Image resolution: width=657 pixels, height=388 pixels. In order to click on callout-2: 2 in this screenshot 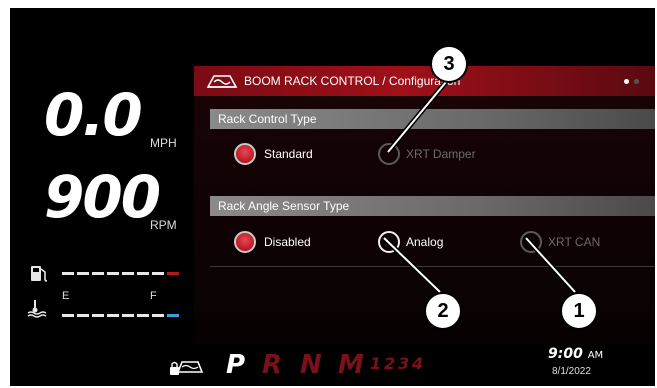, I will do `click(443, 311)`.